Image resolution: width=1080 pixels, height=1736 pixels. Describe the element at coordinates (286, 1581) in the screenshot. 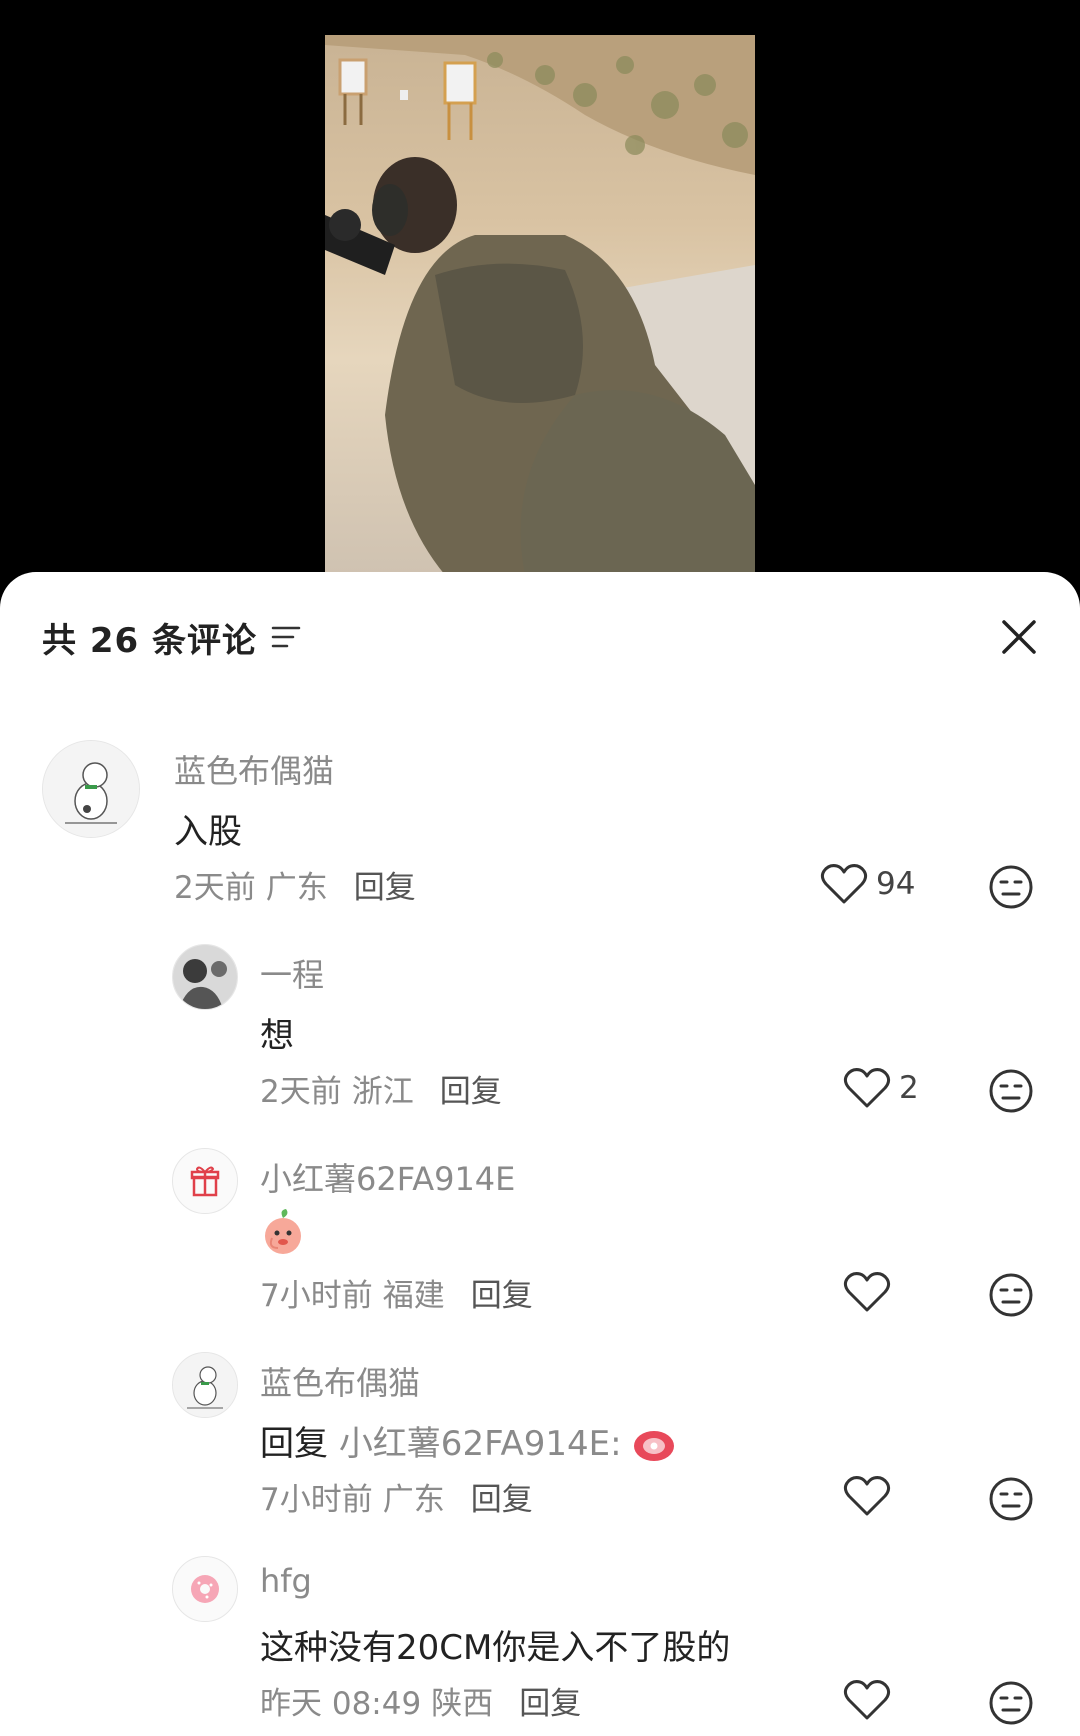

I see `comment-username: hfg` at that location.